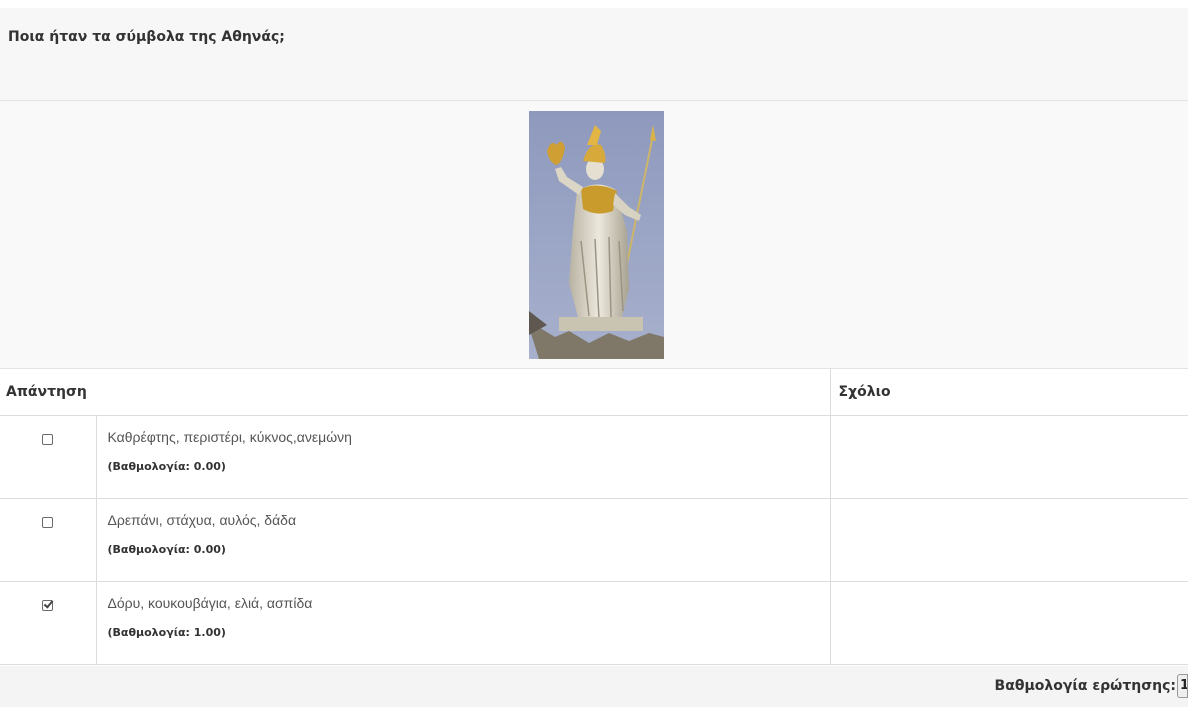 Image resolution: width=1188 pixels, height=707 pixels. I want to click on question-header: Ποια ήταν τα σύμβολα της Αθηνάς;, so click(594, 54).